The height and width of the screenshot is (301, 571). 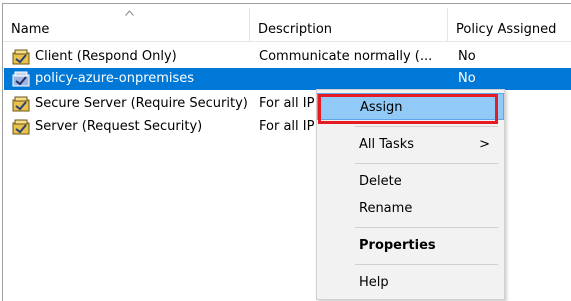 I want to click on highlight-annotation-box, so click(x=408, y=109).